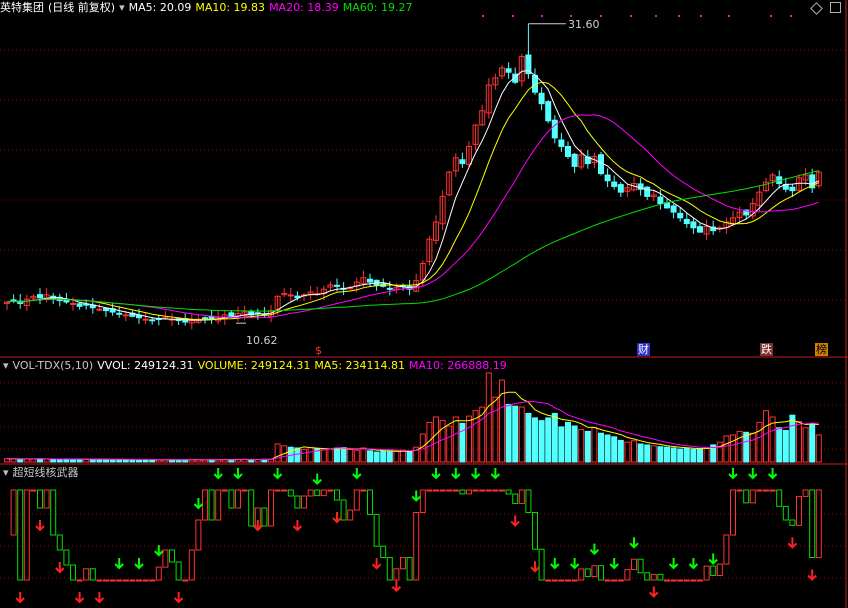  I want to click on vvol-label: VVOL: 249124.31, so click(145, 365).